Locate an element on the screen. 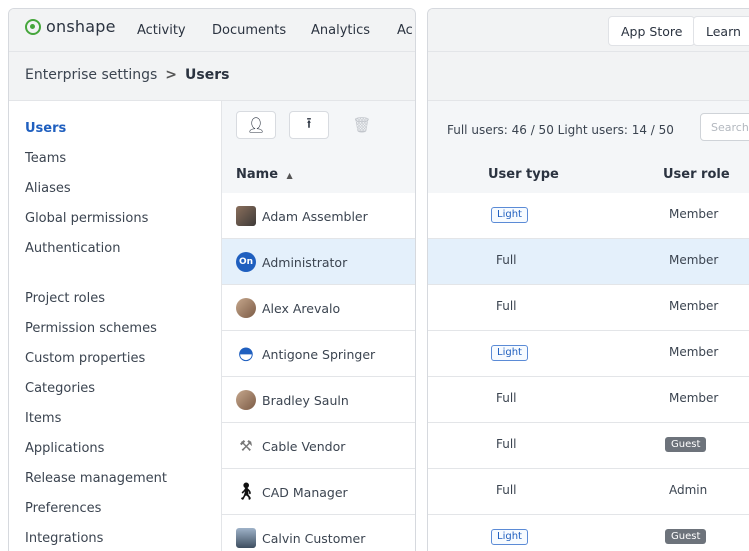 The width and height of the screenshot is (749, 551). learn-button: Learn is located at coordinates (721, 31).